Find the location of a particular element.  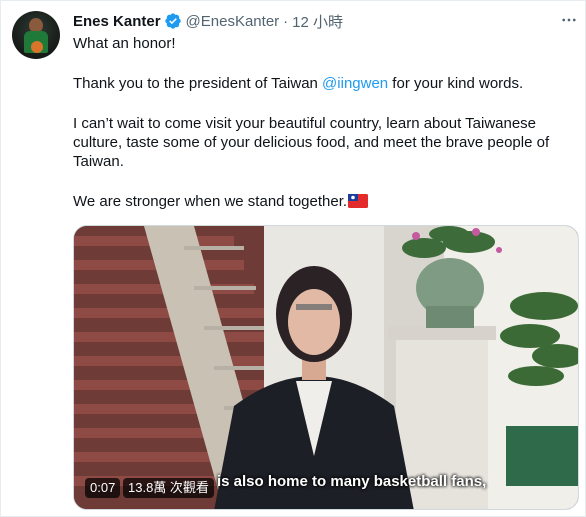

author-name: Enes Kanter is located at coordinates (117, 21).